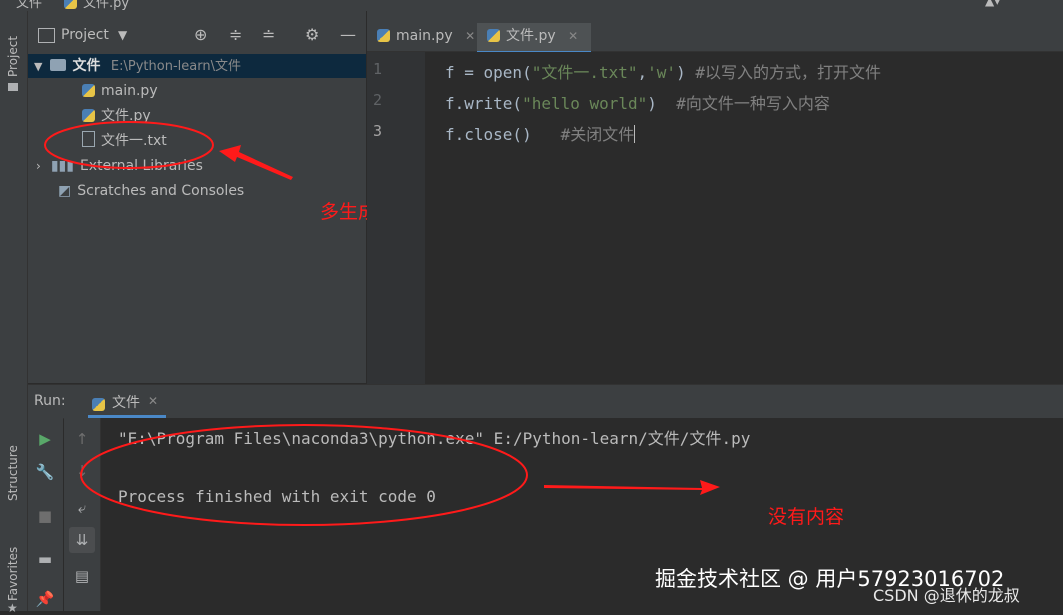 The image size is (1063, 615). Describe the element at coordinates (396, 218) in the screenshot. I see `editor-gutter: 1 2 3` at that location.